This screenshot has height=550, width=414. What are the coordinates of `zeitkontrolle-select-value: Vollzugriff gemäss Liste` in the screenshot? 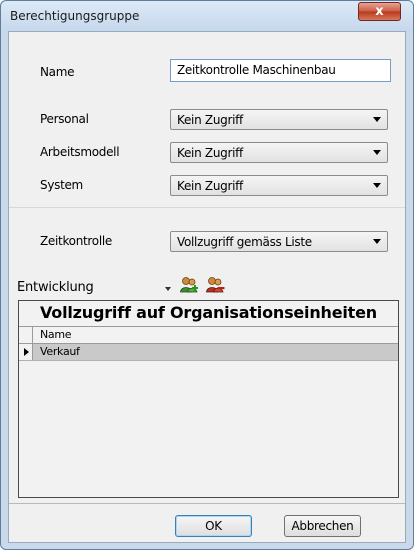 It's located at (244, 242).